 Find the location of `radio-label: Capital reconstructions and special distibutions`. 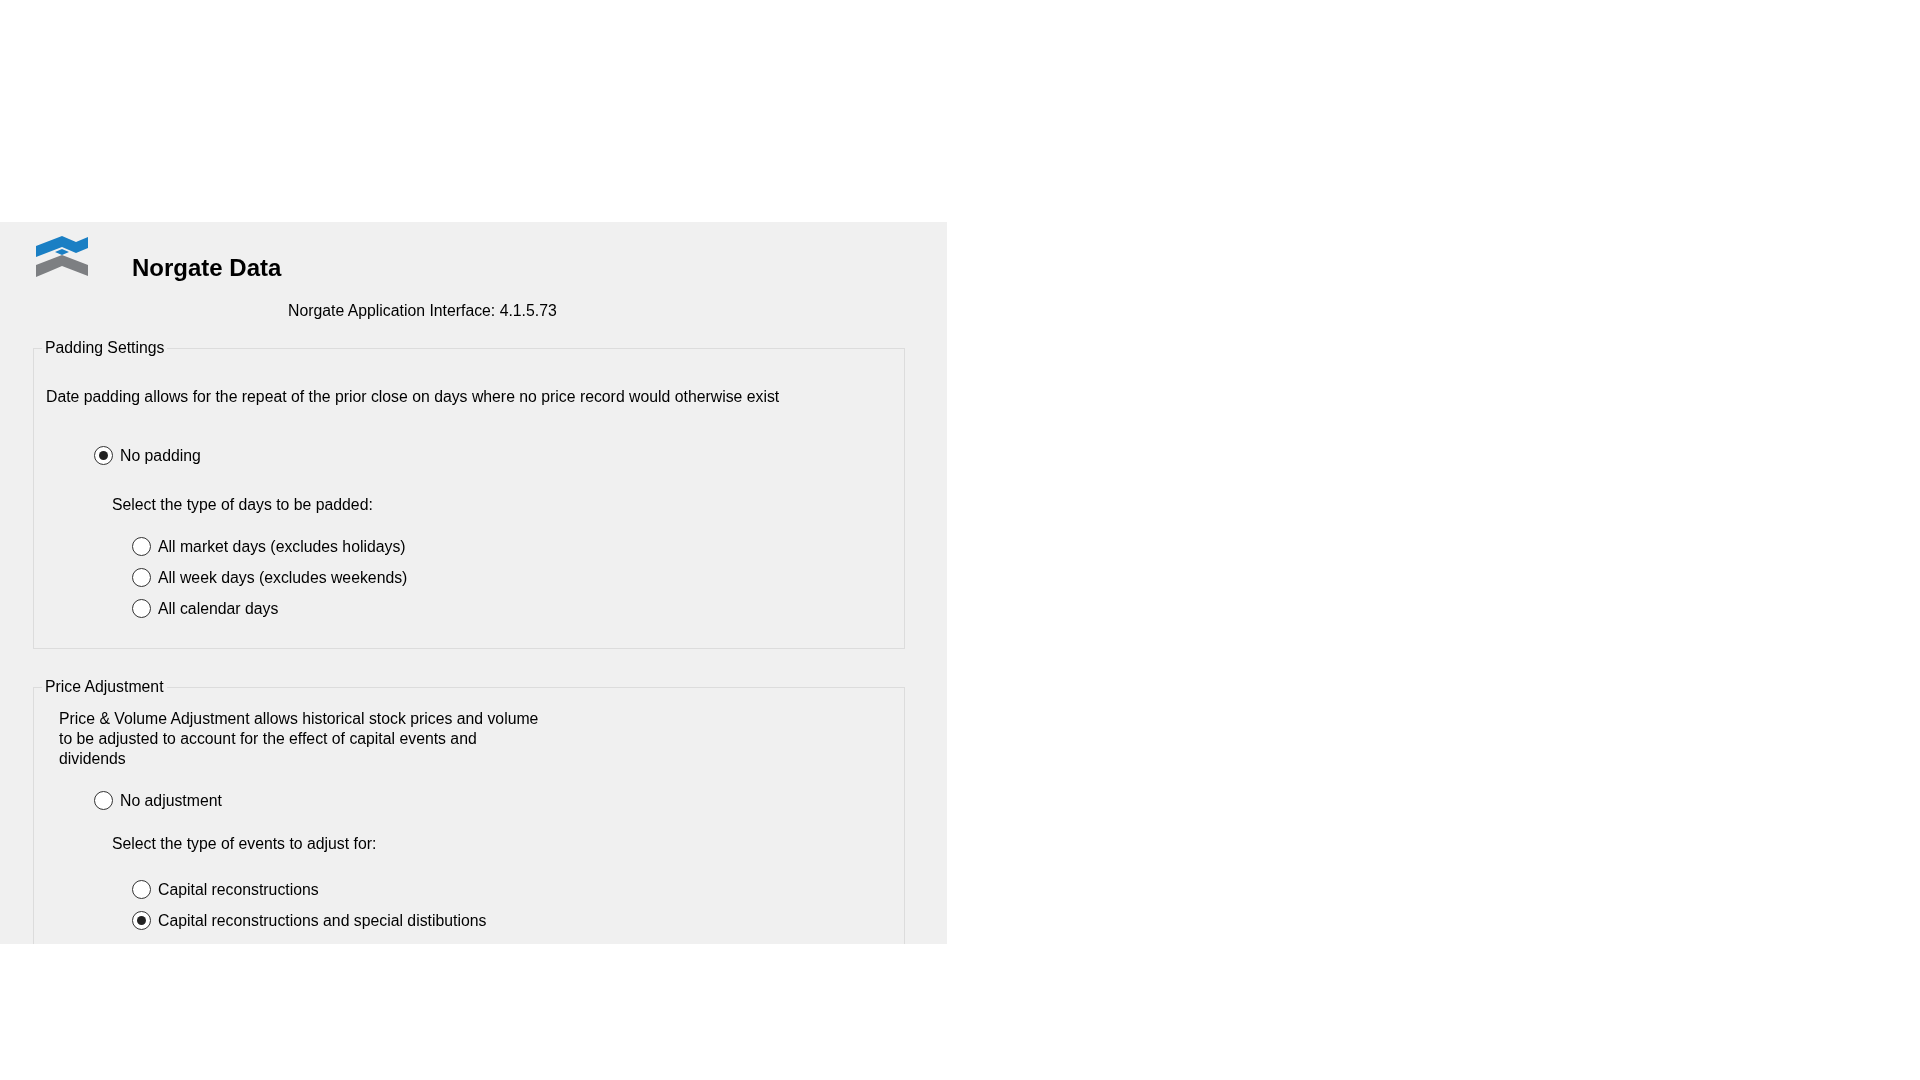

radio-label: Capital reconstructions and special distibutions is located at coordinates (322, 920).